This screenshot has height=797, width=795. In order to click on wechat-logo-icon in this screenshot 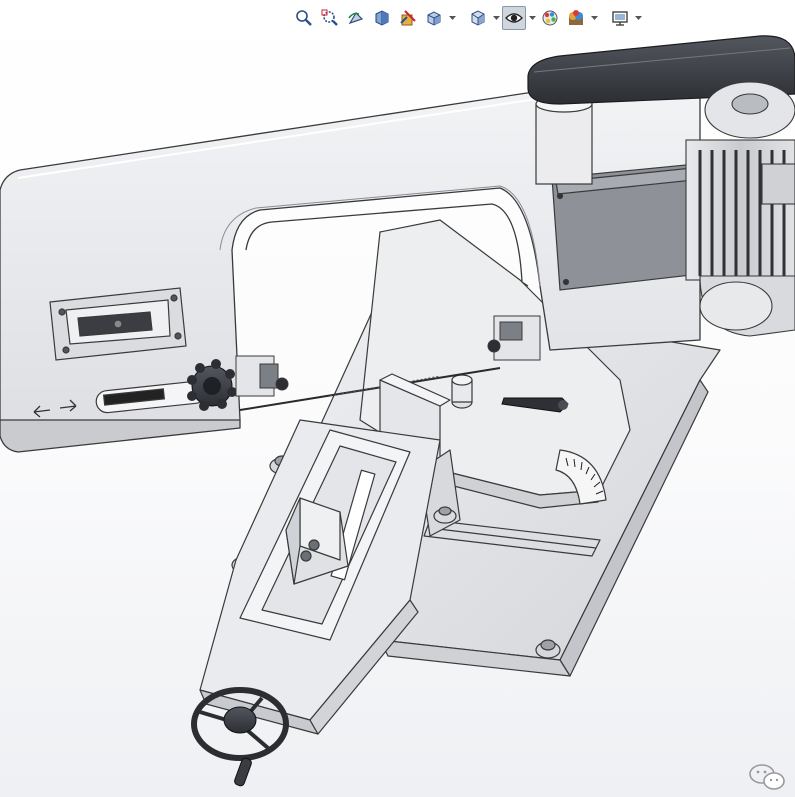, I will do `click(767, 777)`.